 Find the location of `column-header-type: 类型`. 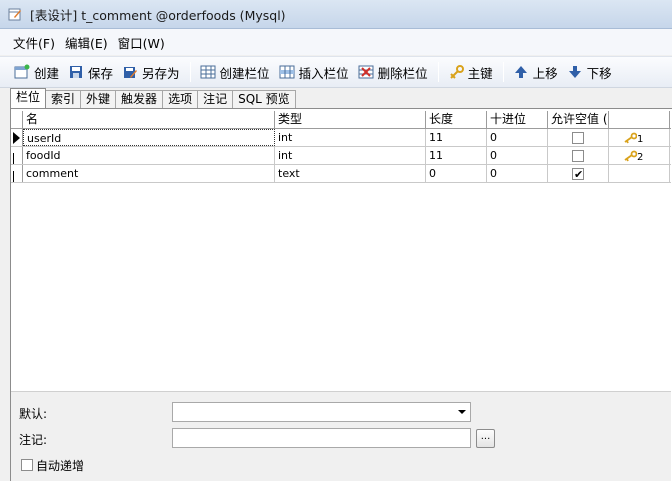

column-header-type: 类型 is located at coordinates (350, 119).